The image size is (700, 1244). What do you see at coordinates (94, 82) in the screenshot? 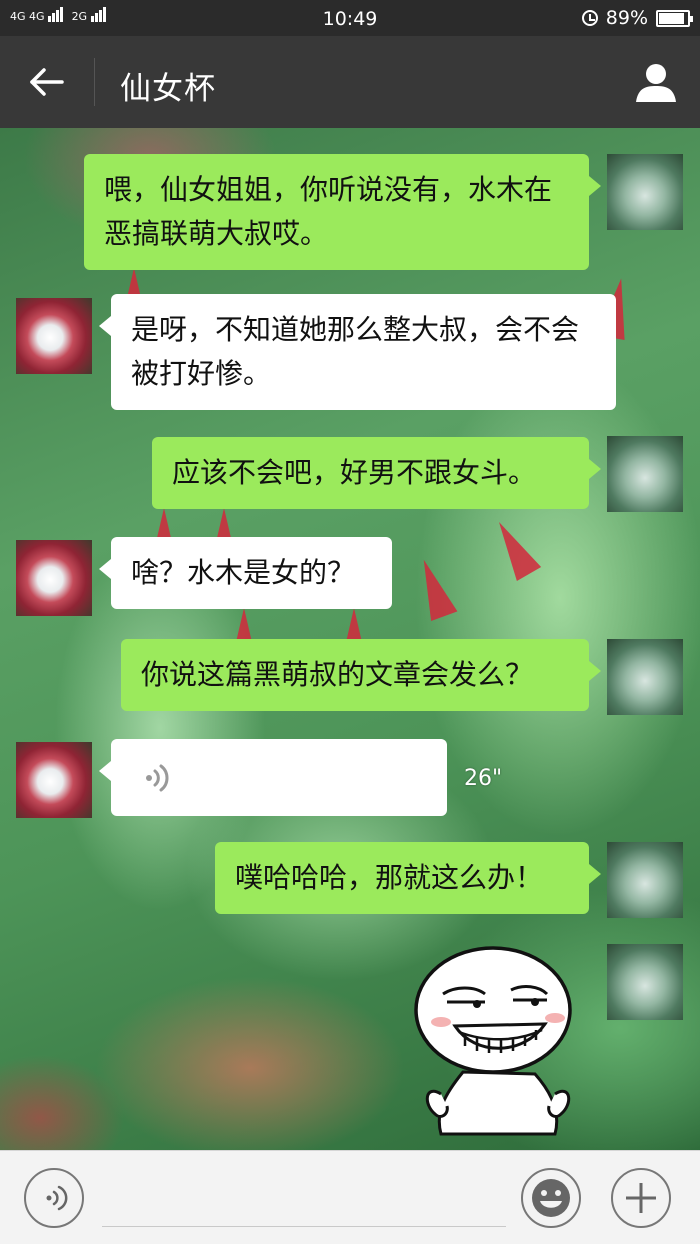
I see `title-divider` at bounding box center [94, 82].